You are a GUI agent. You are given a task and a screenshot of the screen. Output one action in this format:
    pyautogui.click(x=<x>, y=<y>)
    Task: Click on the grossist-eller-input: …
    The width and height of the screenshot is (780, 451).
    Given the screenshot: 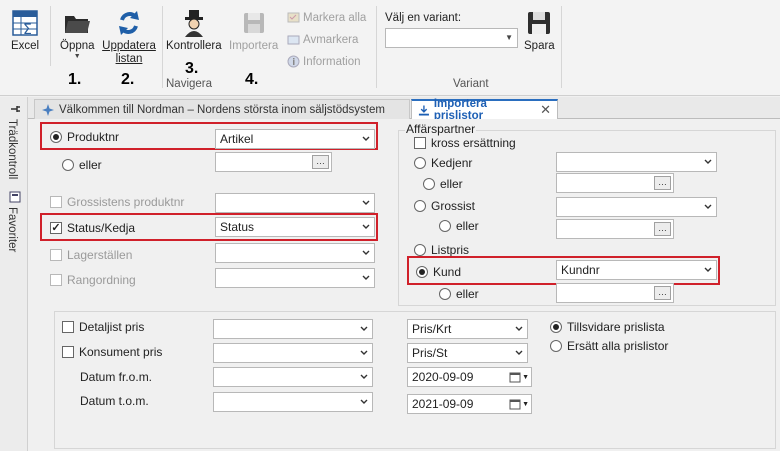 What is the action you would take?
    pyautogui.click(x=615, y=229)
    